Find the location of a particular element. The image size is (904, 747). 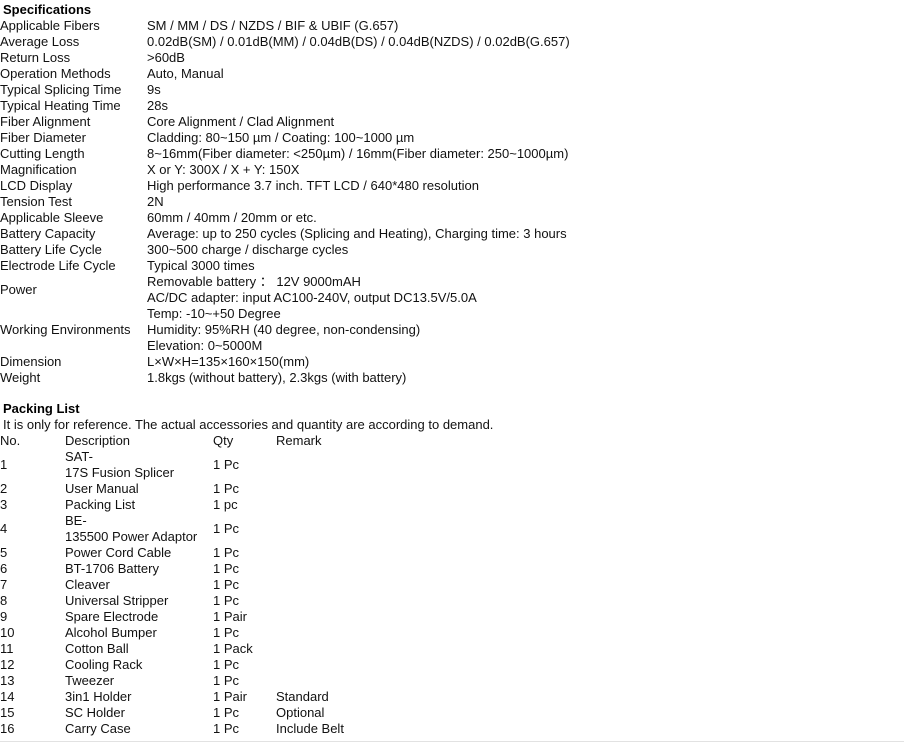

cell-description-text: BT-1706 Battery is located at coordinates (112, 568).